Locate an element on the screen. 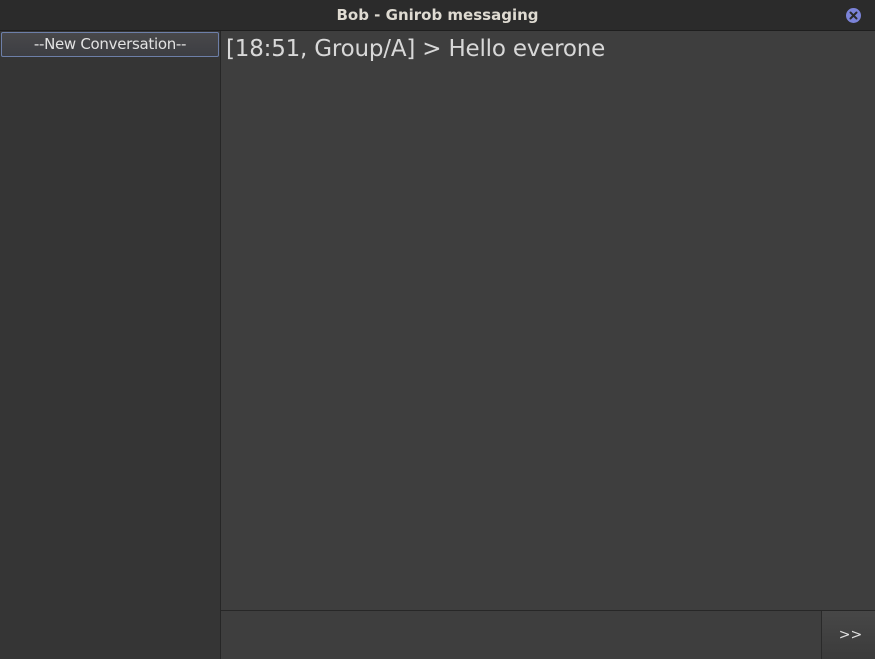 The width and height of the screenshot is (875, 659). send-button: >> is located at coordinates (848, 635).